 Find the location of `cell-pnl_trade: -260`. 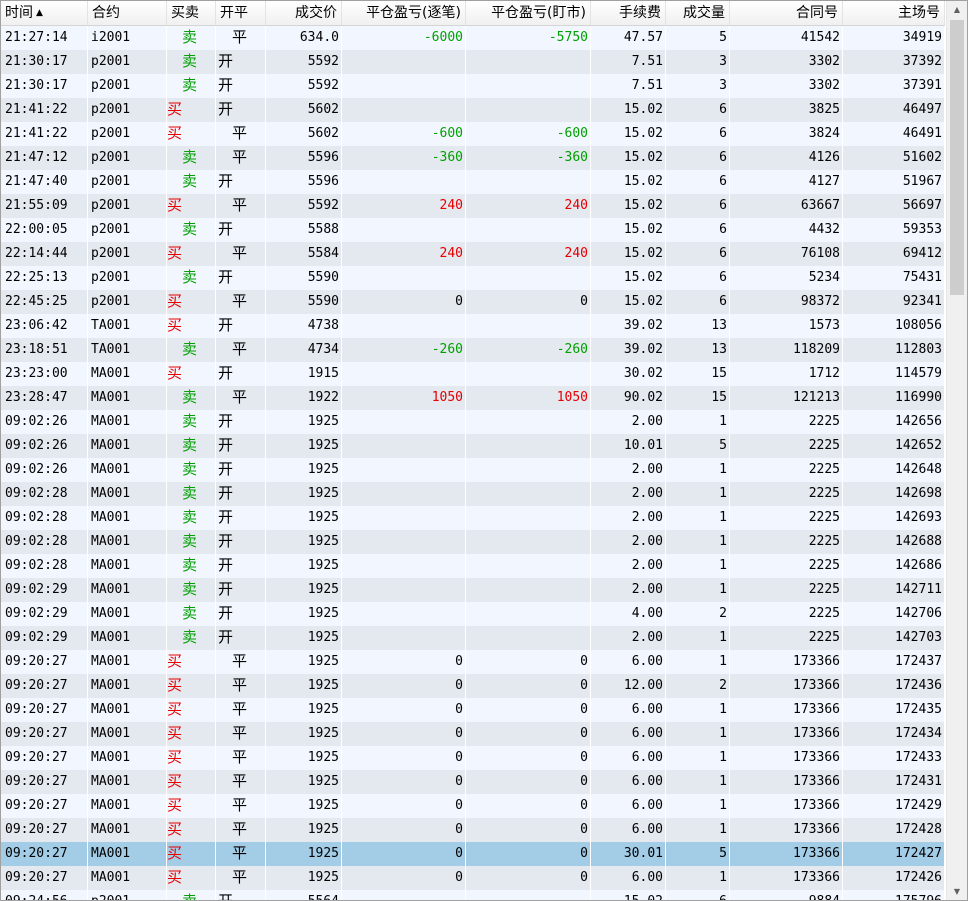

cell-pnl_trade: -260 is located at coordinates (404, 350).